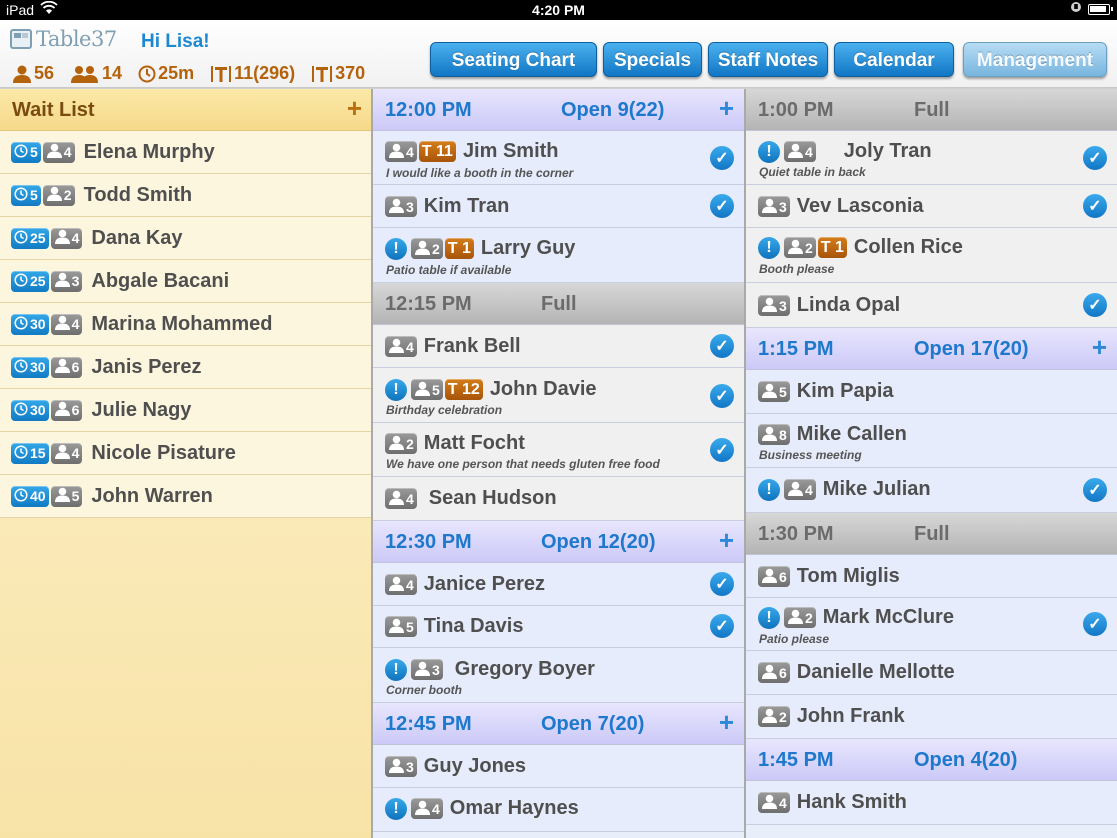  Describe the element at coordinates (482, 808) in the screenshot. I see `reservation-main: ! 4 Omar Haynes` at that location.